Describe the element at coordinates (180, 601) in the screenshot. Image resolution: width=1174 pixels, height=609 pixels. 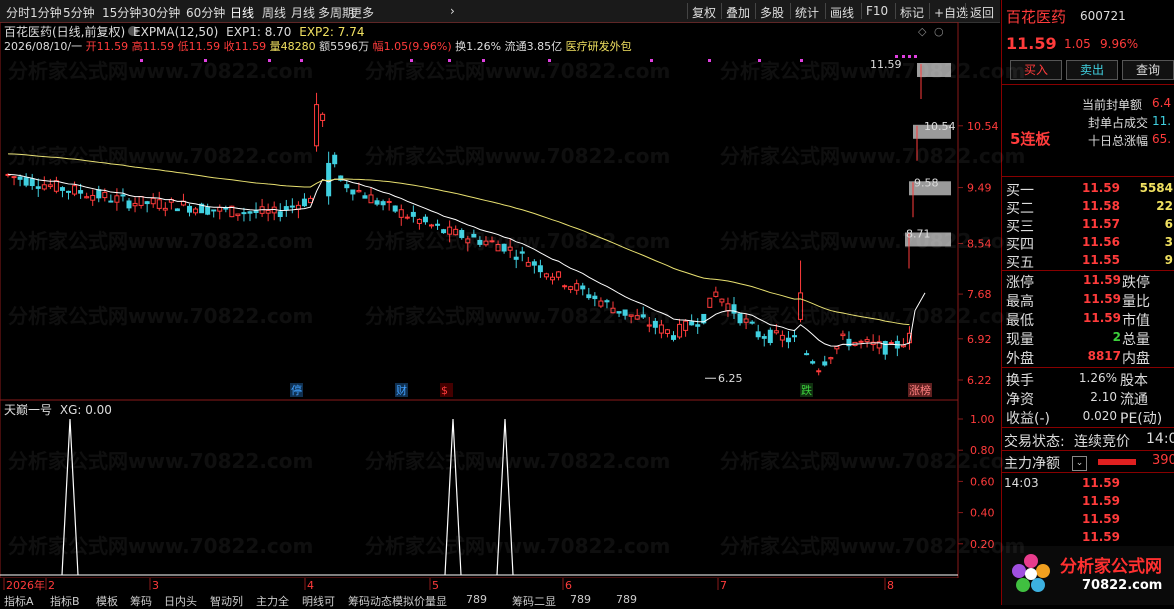
I see `bottom-tab: 日内头` at that location.